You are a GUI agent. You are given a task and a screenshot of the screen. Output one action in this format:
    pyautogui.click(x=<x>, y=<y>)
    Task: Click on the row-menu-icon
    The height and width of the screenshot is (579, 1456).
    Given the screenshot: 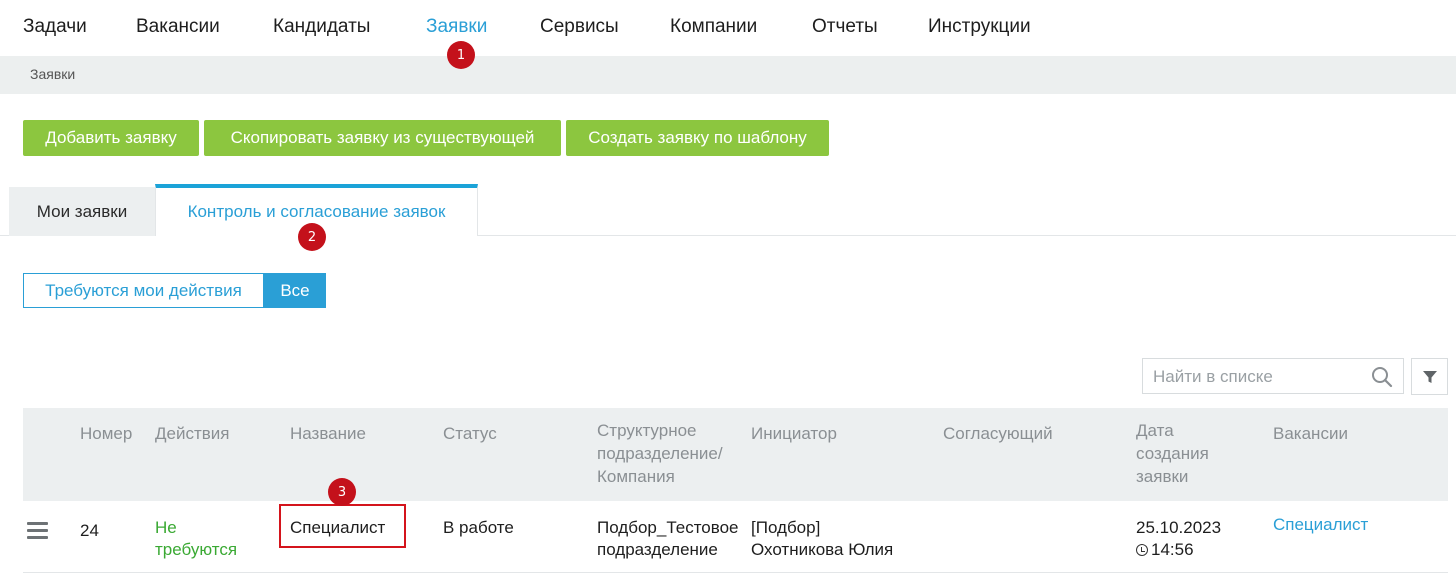 What is the action you would take?
    pyautogui.click(x=37, y=530)
    